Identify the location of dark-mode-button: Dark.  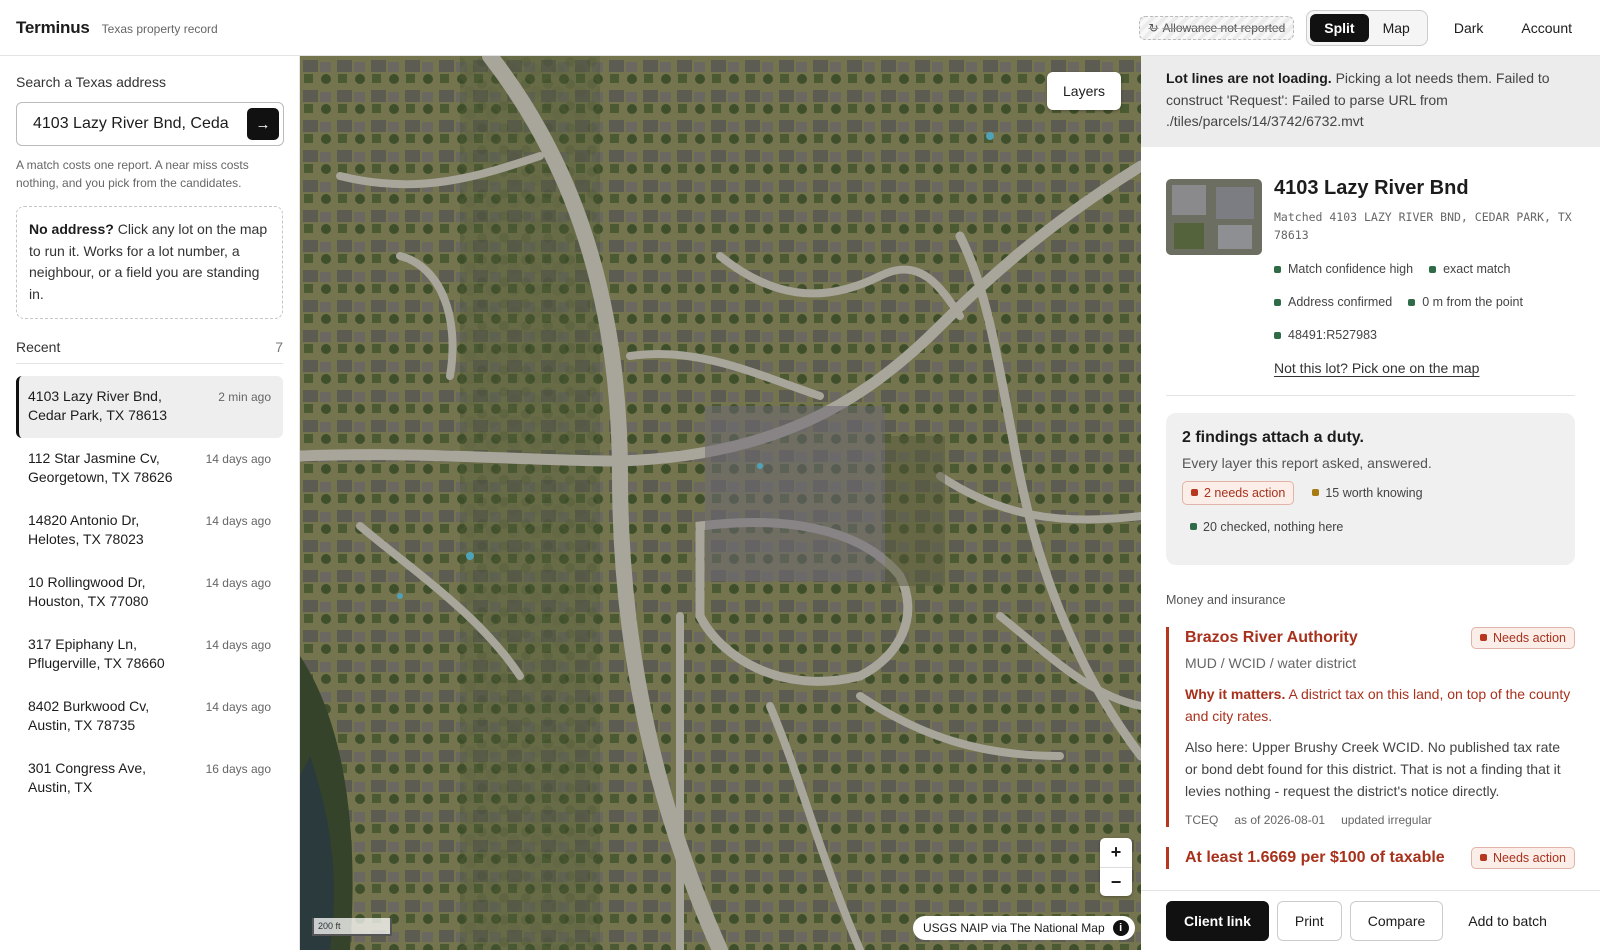
(1469, 28).